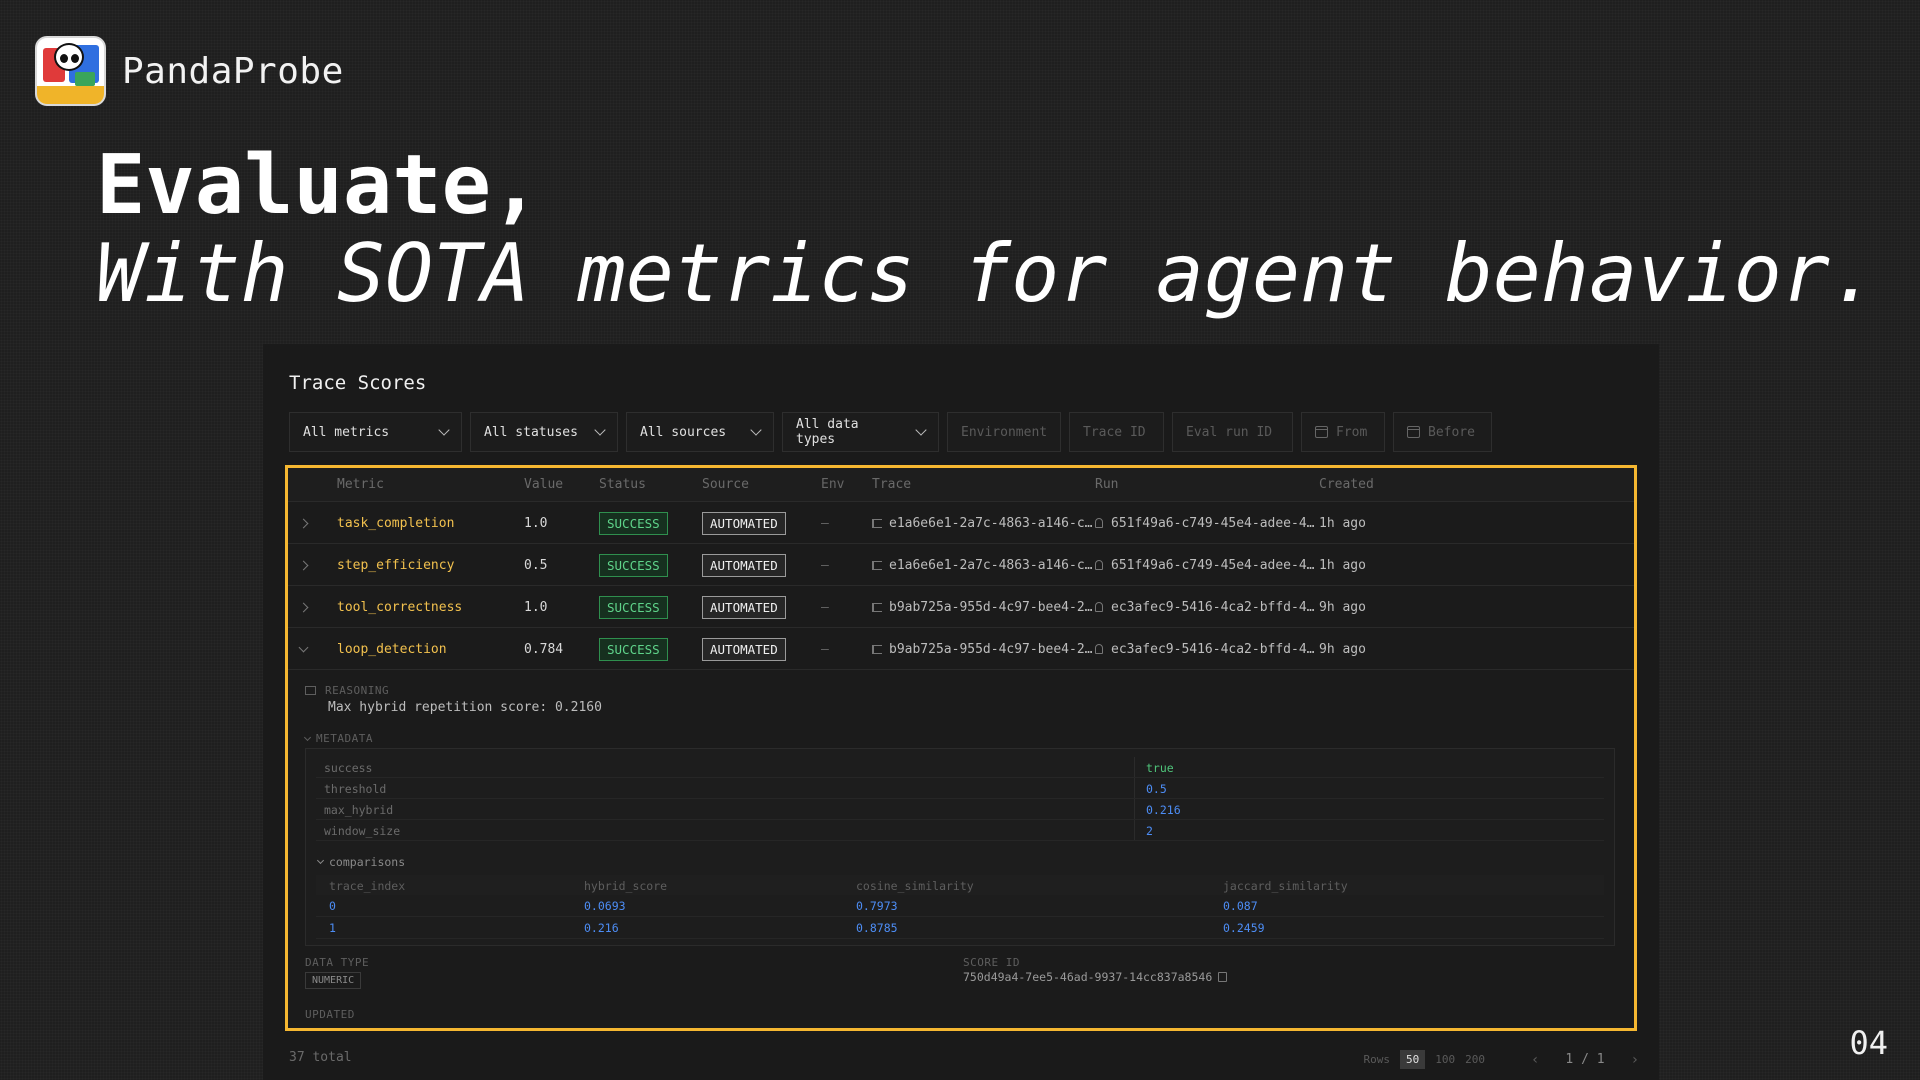 The width and height of the screenshot is (1920, 1080). What do you see at coordinates (189, 71) in the screenshot?
I see `brand: PandaProbe` at bounding box center [189, 71].